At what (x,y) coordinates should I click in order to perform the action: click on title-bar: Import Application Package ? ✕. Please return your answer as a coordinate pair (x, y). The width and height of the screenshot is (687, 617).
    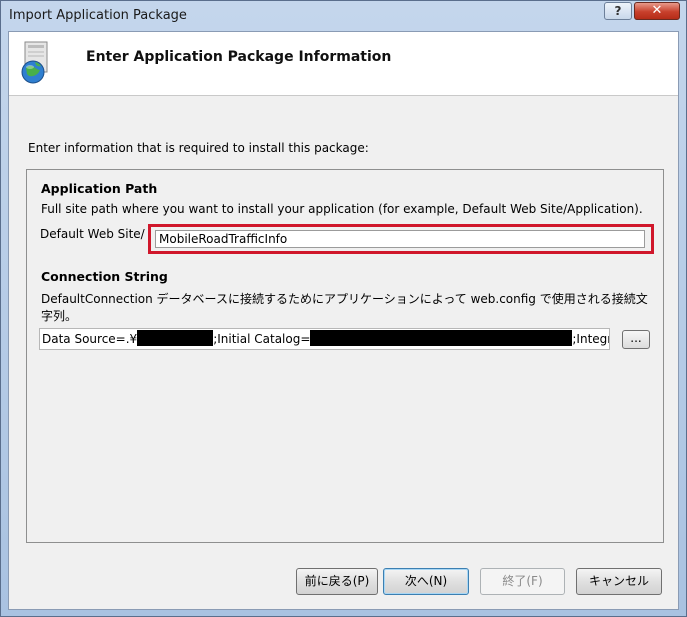
    Looking at the image, I should click on (343, 16).